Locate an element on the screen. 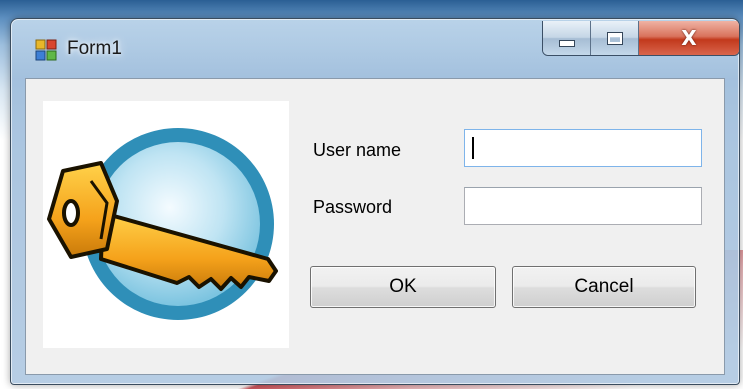  text-caret is located at coordinates (473, 148).